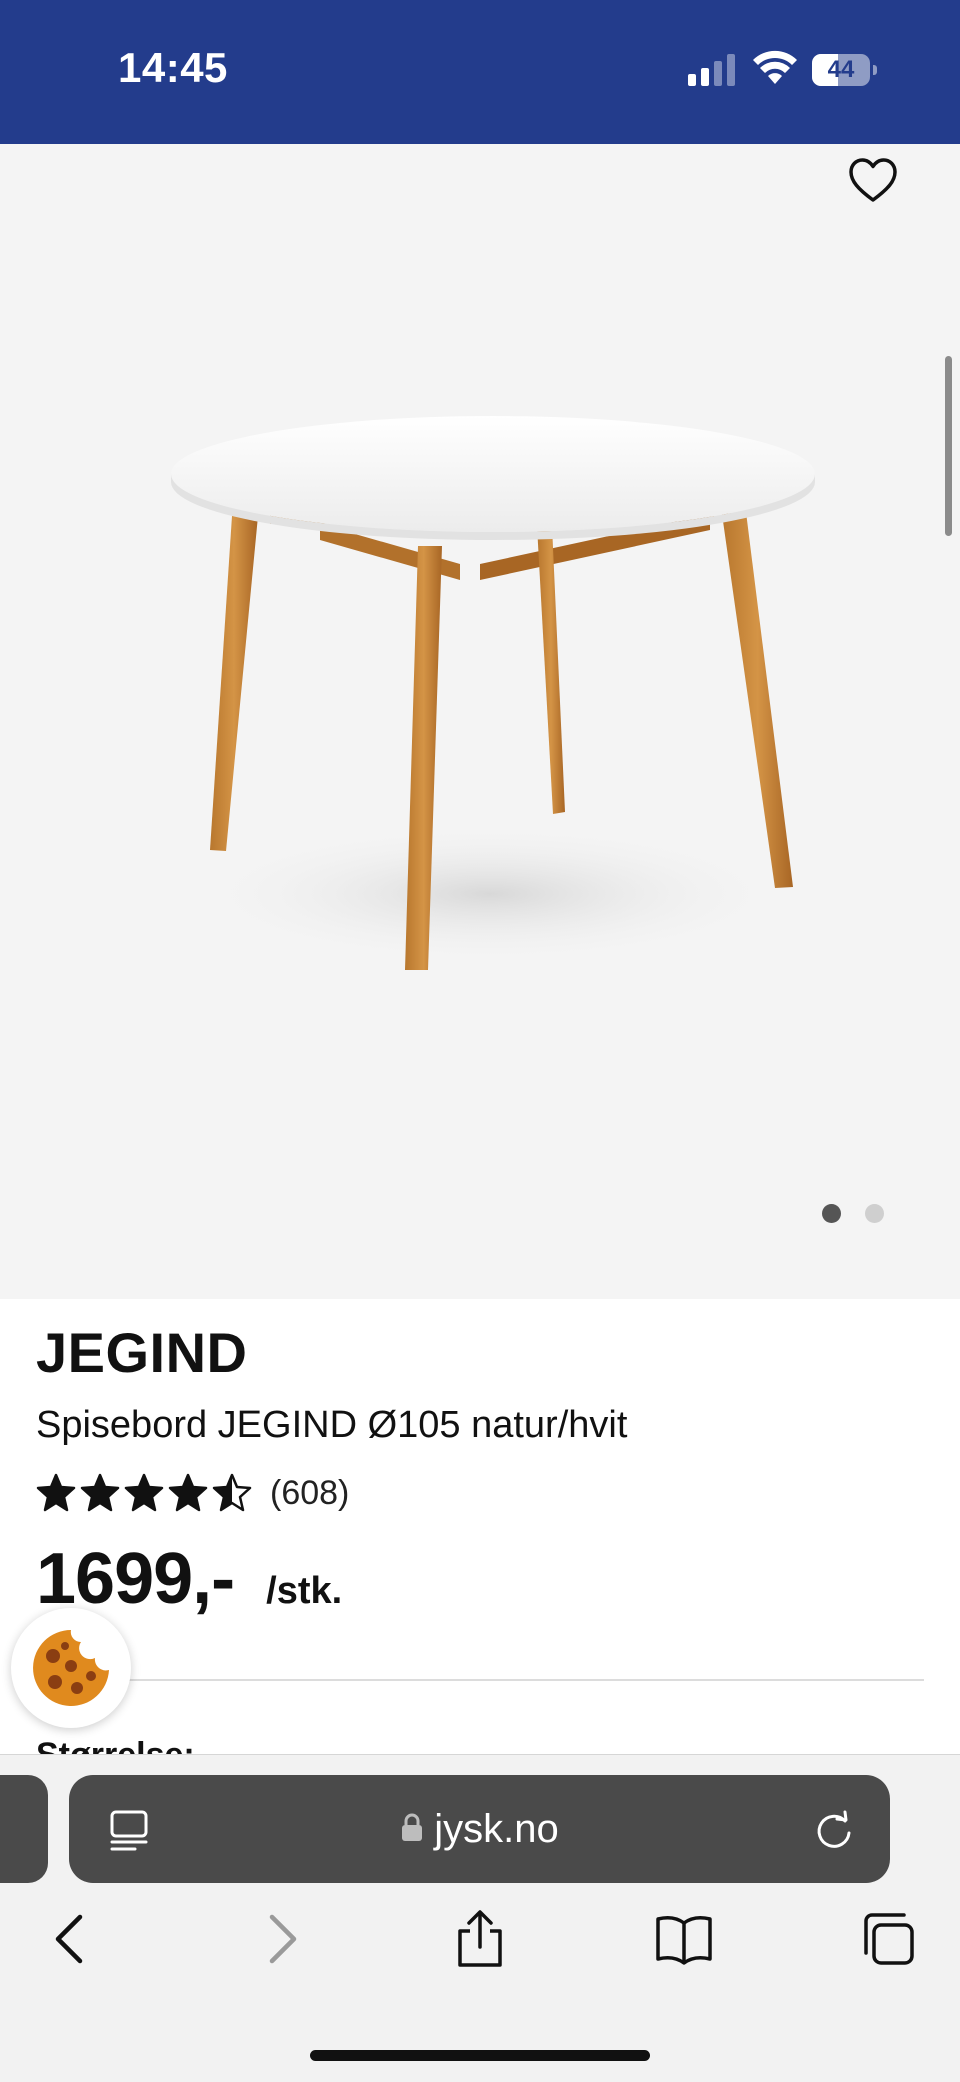 Image resolution: width=960 pixels, height=2082 pixels. I want to click on share-icon, so click(480, 1939).